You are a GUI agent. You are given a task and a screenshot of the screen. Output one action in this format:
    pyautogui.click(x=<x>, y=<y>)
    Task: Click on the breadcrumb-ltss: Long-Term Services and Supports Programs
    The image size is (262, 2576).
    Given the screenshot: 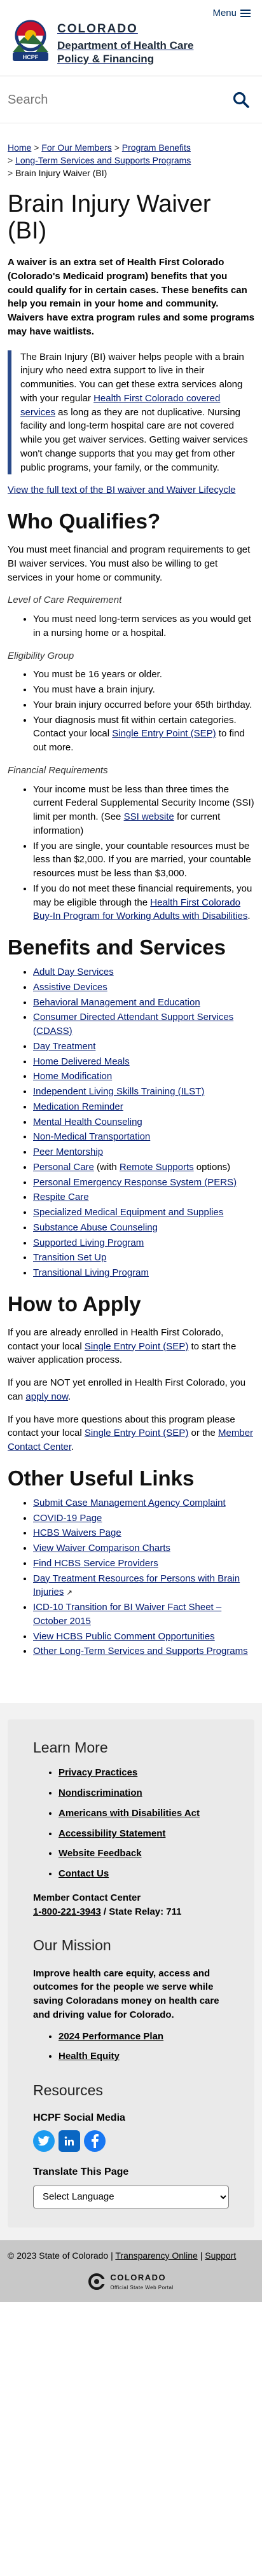 What is the action you would take?
    pyautogui.click(x=103, y=160)
    